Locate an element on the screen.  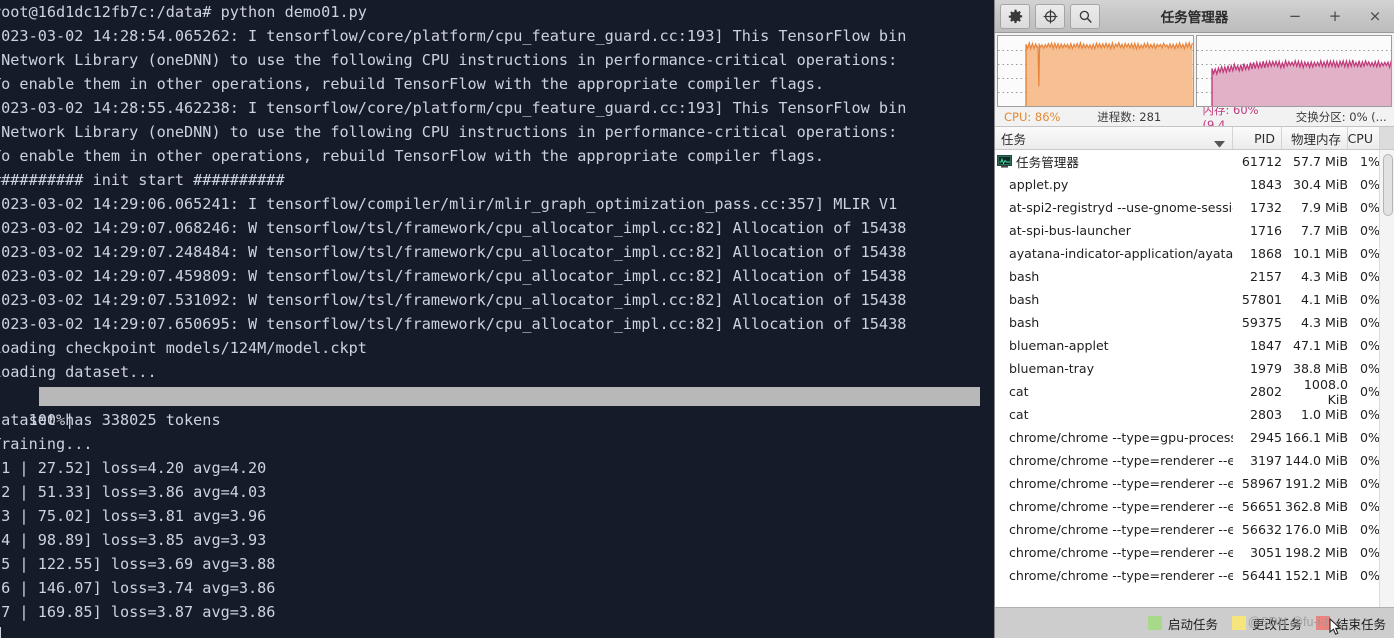
cell-pid: 56441 is located at coordinates (1261, 575).